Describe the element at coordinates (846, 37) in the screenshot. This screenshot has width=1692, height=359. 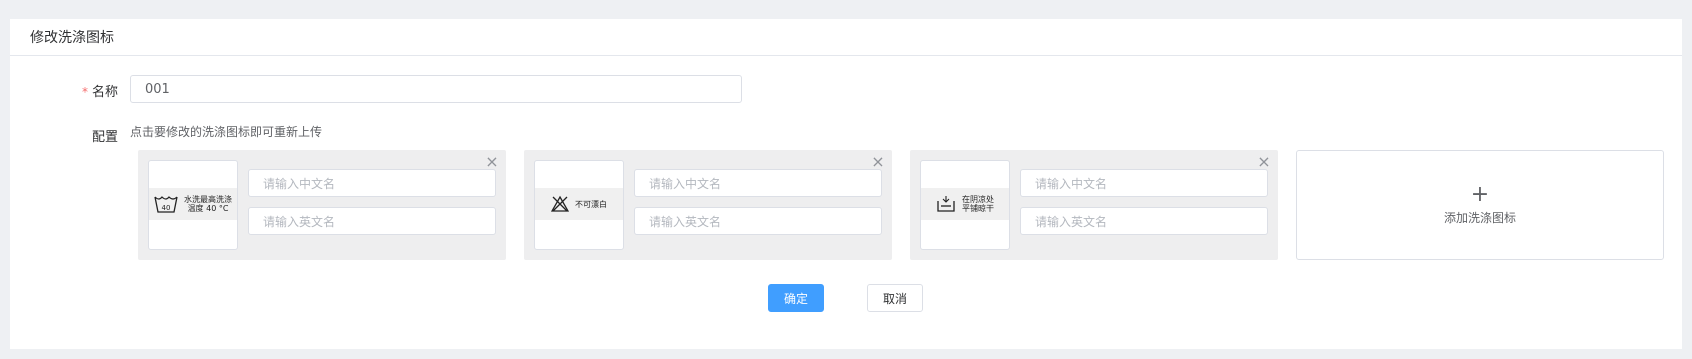
I see `panel-header: 修改洗涤图标` at that location.